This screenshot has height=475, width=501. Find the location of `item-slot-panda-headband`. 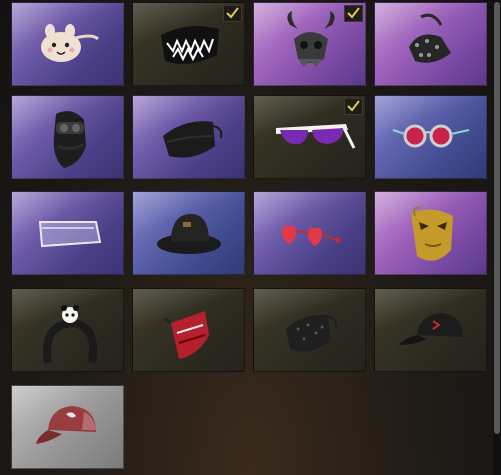

item-slot-panda-headband is located at coordinates (67, 330).